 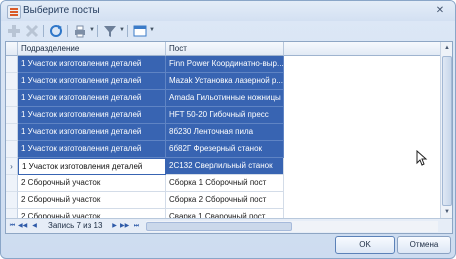 What do you see at coordinates (110, 31) in the screenshot?
I see `filter-icon` at bounding box center [110, 31].